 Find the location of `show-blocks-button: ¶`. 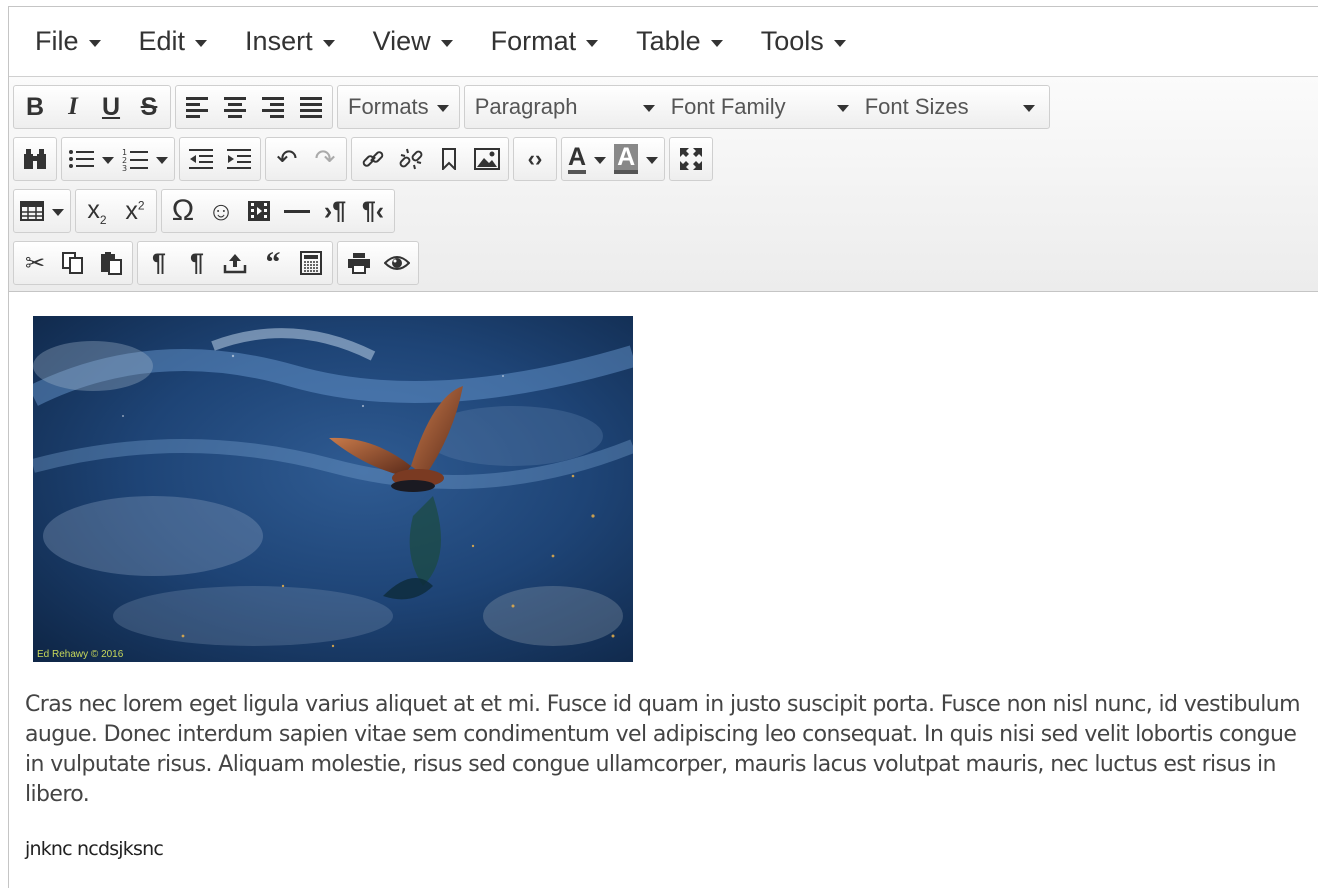

show-blocks-button: ¶ is located at coordinates (159, 263).